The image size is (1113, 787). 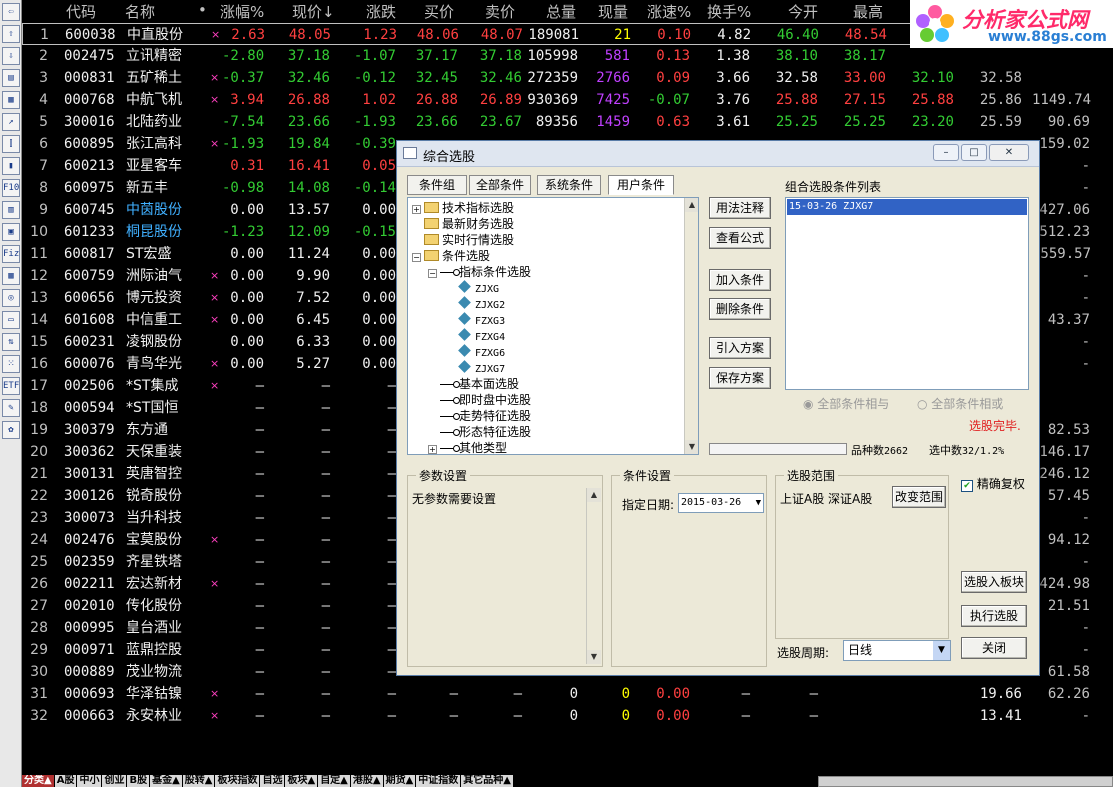 I want to click on maximize-icon: □, so click(x=974, y=152).